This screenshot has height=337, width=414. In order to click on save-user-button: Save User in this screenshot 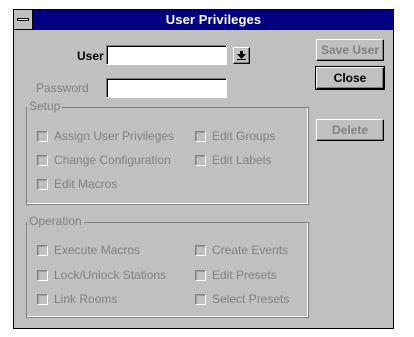, I will do `click(350, 50)`.